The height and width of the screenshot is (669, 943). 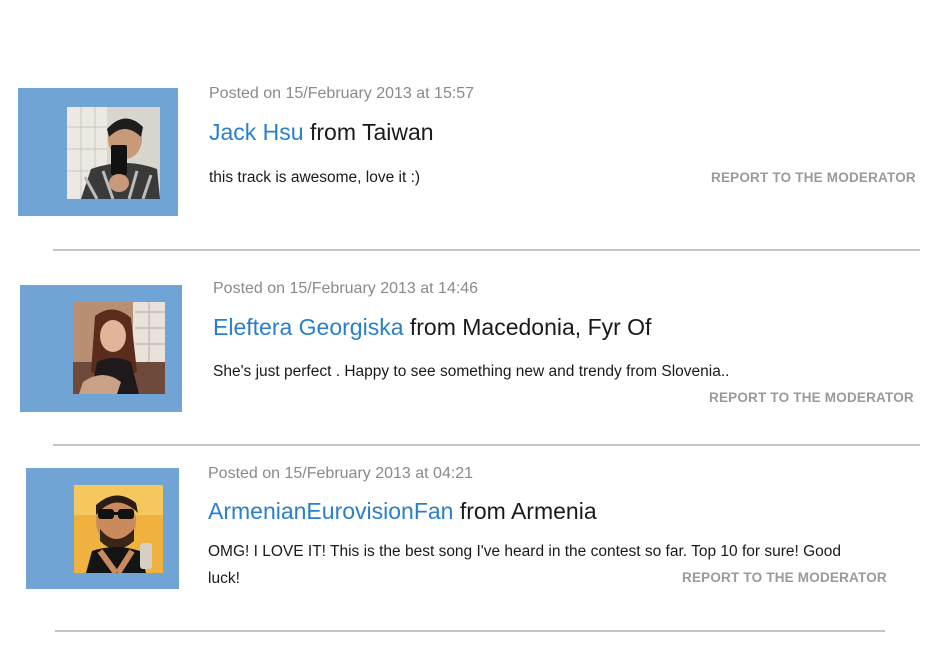 I want to click on comment-text: this track is awesome, love it :), so click(x=315, y=177).